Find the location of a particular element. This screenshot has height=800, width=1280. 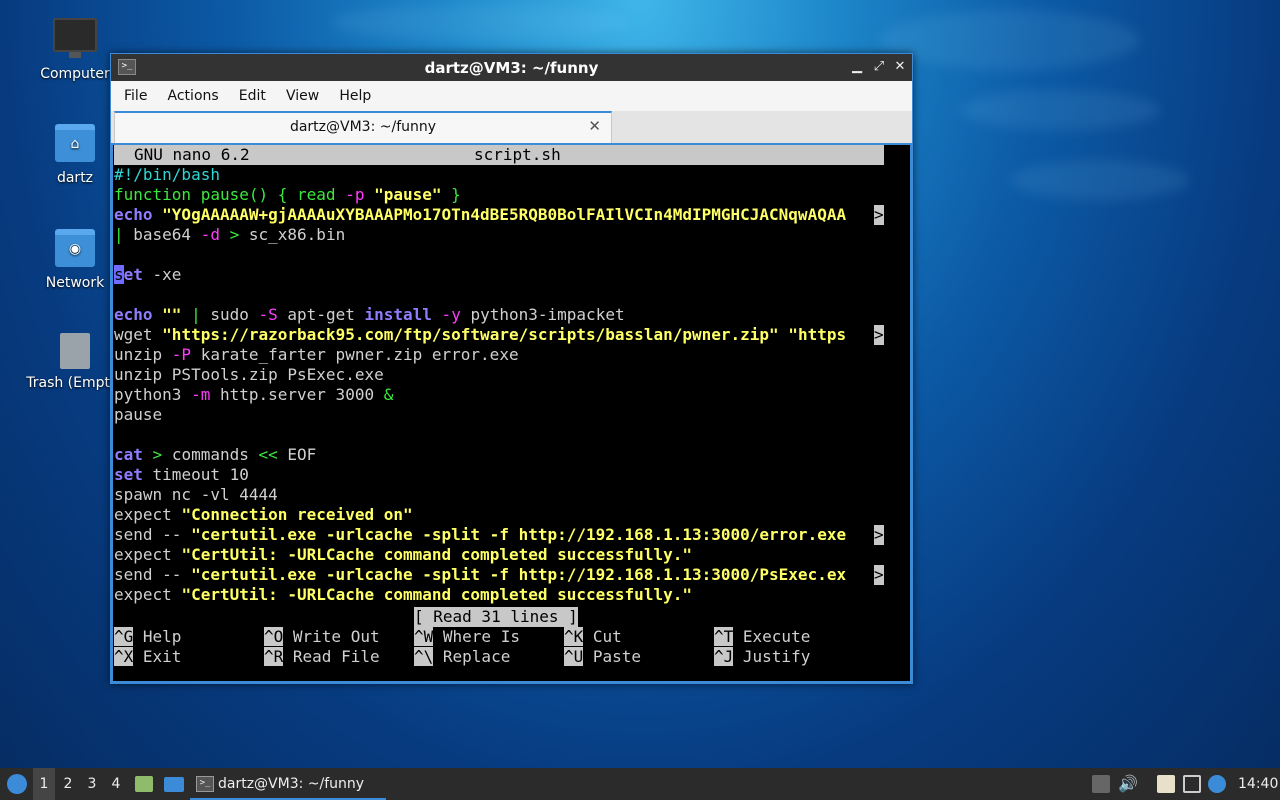

shortcut-cut: ^K Cut is located at coordinates (593, 636).